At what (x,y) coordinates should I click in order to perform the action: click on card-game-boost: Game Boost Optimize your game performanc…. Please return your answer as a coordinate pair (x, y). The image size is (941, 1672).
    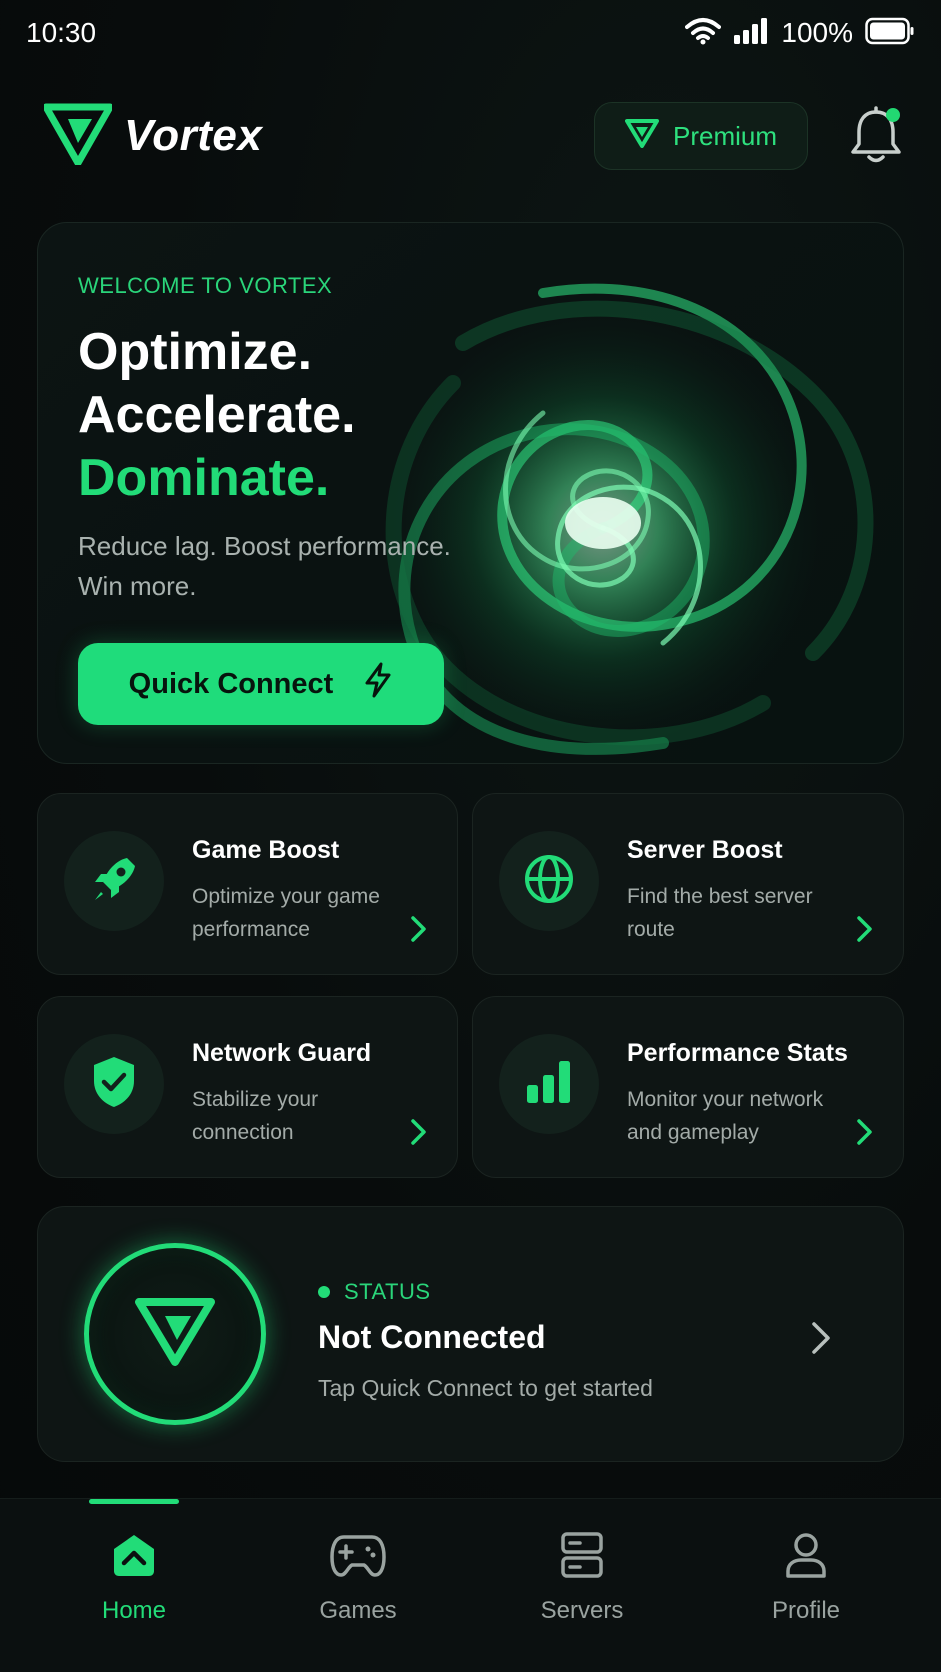
    Looking at the image, I should click on (247, 884).